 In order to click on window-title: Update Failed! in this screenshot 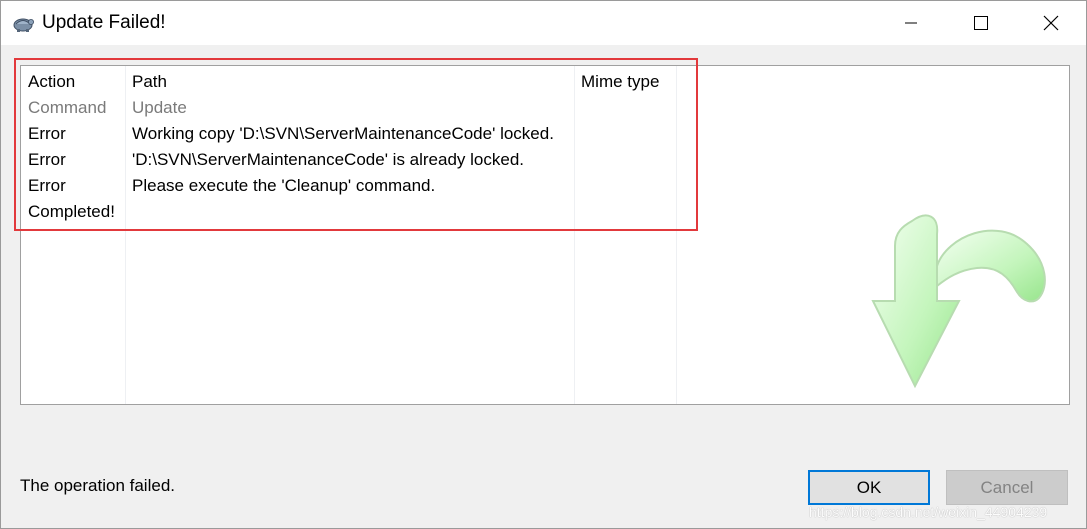, I will do `click(104, 22)`.